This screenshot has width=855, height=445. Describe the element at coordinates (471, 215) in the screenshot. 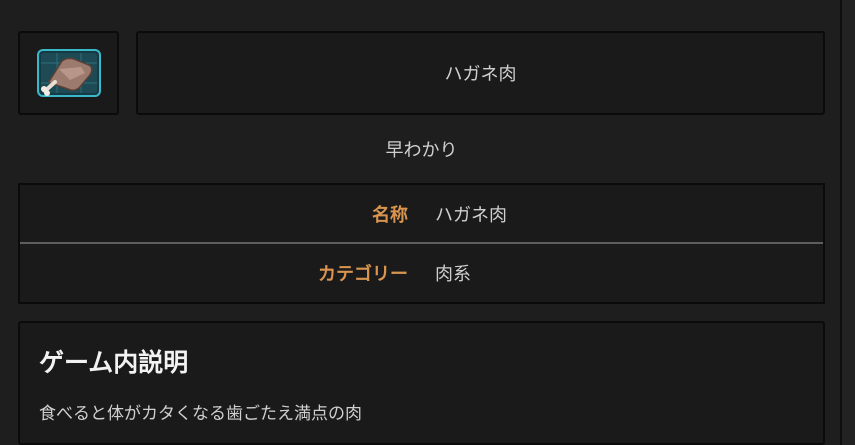

I see `row-value-name: ハガネ肉` at that location.